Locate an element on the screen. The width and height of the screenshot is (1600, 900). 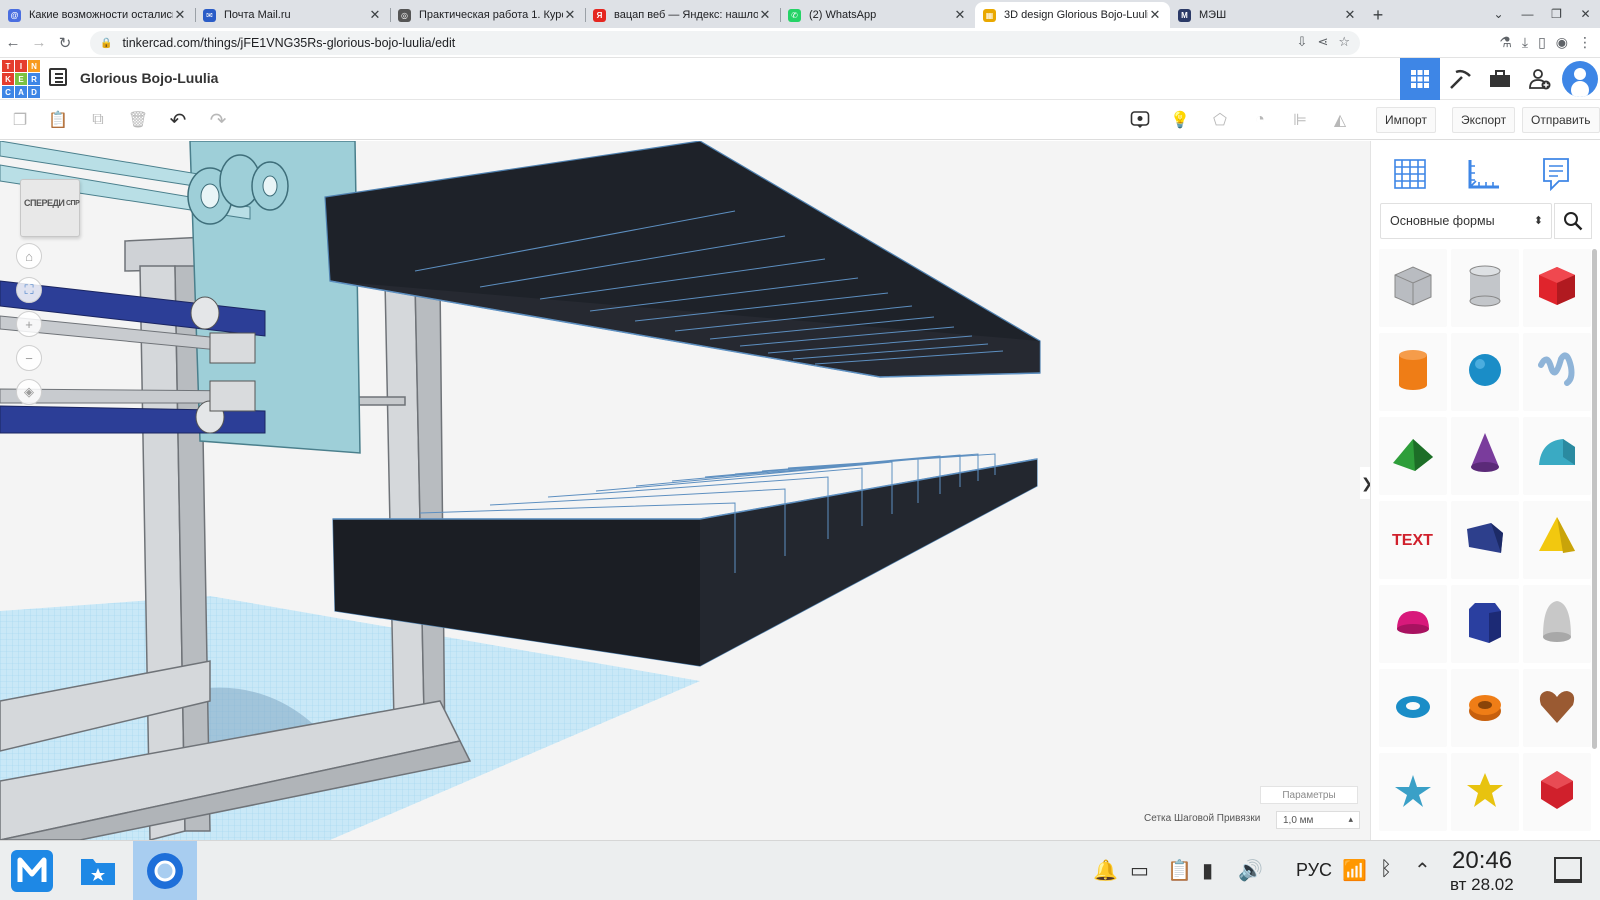
reload-icon: ↻ is located at coordinates (65, 43).